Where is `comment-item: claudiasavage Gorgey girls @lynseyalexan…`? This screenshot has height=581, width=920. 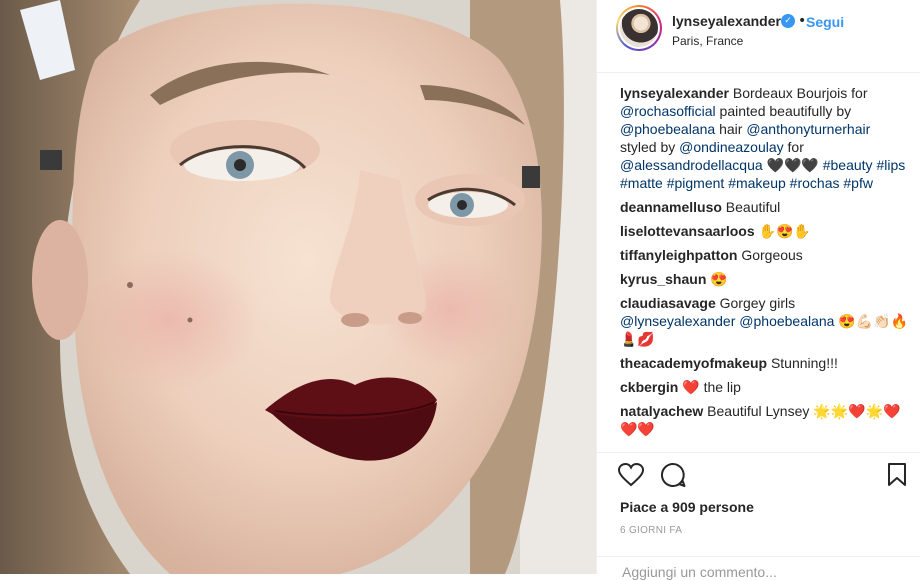 comment-item: claudiasavage Gorgey girls @lynseyalexan… is located at coordinates (765, 321).